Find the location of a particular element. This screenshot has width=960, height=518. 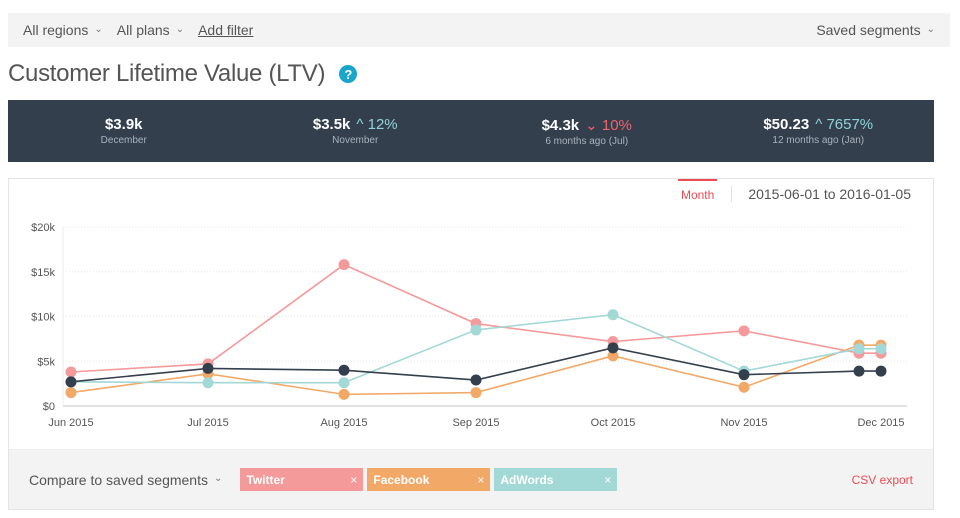

y-tick-label: $0 is located at coordinates (49, 407).